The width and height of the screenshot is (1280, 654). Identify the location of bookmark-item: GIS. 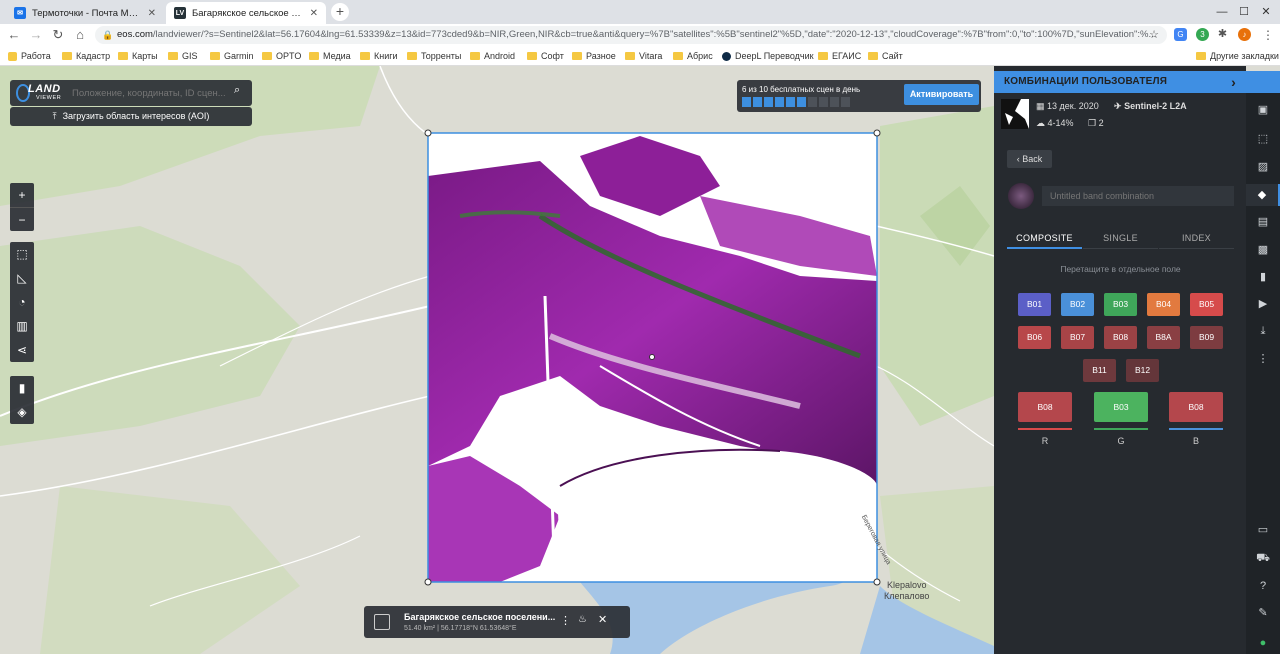
(183, 56).